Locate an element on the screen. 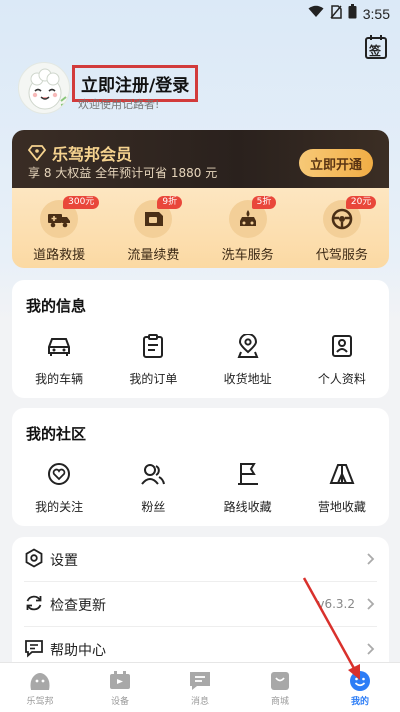 The width and height of the screenshot is (400, 712). tab-label: 商城 is located at coordinates (279, 702).